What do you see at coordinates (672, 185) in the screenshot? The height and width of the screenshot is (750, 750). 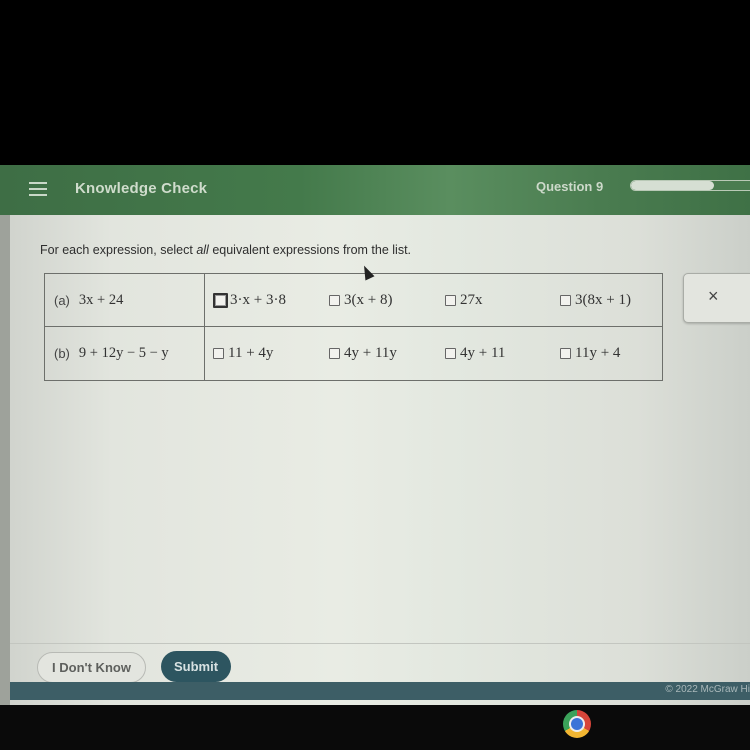 I see `progress-fill` at bounding box center [672, 185].